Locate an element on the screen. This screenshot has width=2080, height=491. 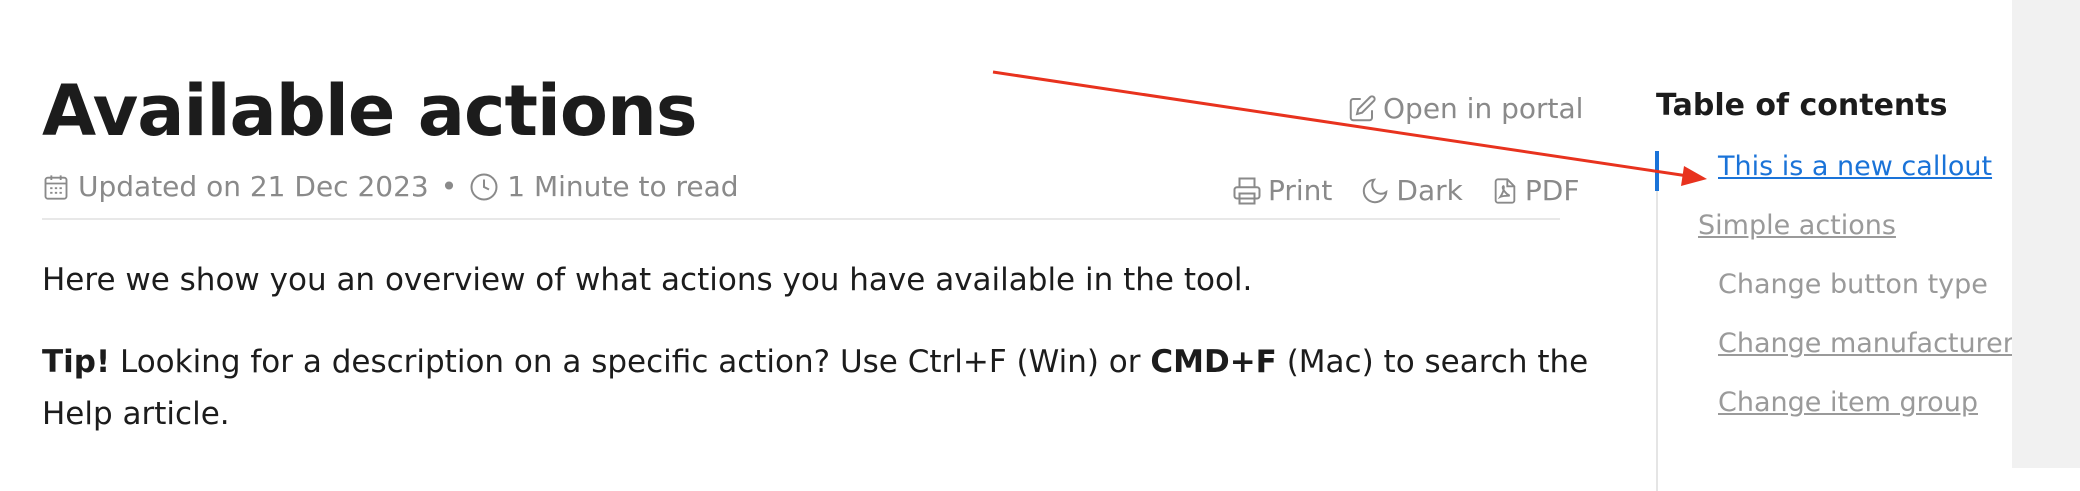
pdf-button: PDF is located at coordinates (1535, 190).